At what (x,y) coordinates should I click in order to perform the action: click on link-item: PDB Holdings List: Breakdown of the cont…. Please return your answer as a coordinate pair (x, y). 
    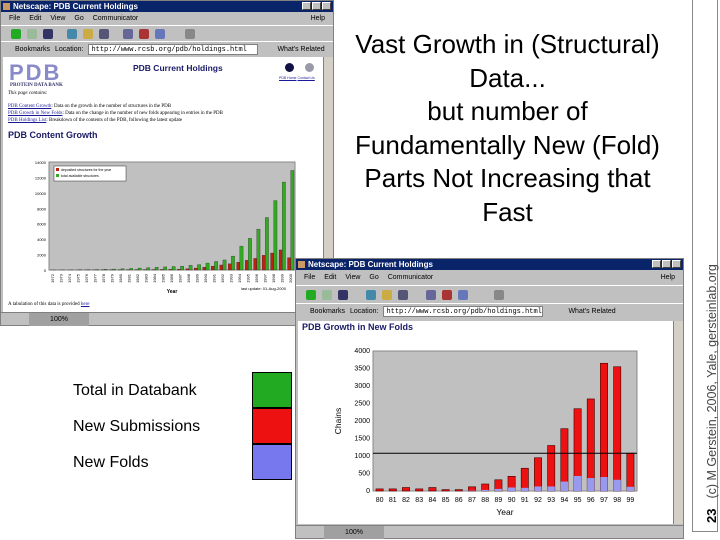
    Looking at the image, I should click on (115, 120).